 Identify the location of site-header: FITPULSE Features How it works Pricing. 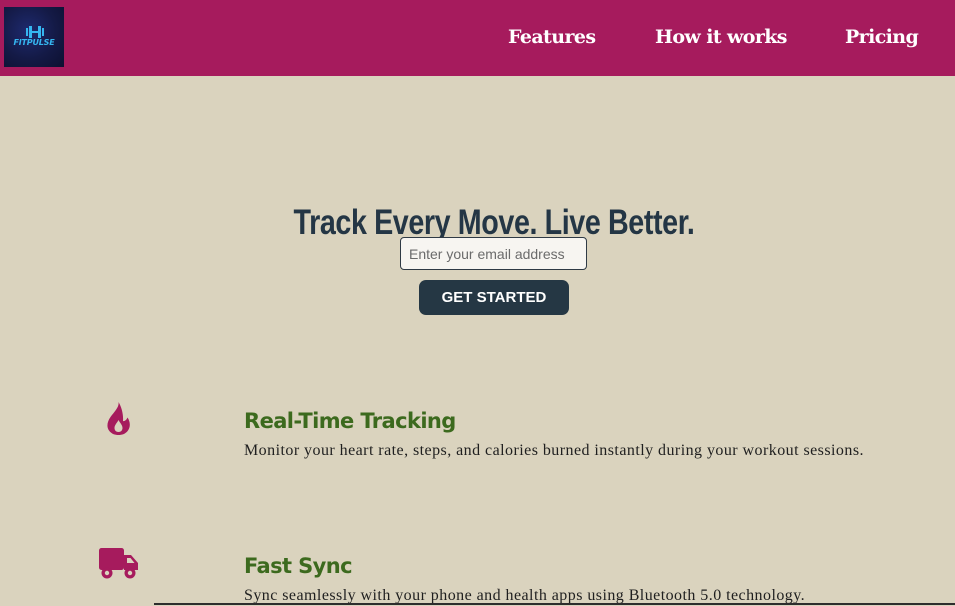
(477, 38).